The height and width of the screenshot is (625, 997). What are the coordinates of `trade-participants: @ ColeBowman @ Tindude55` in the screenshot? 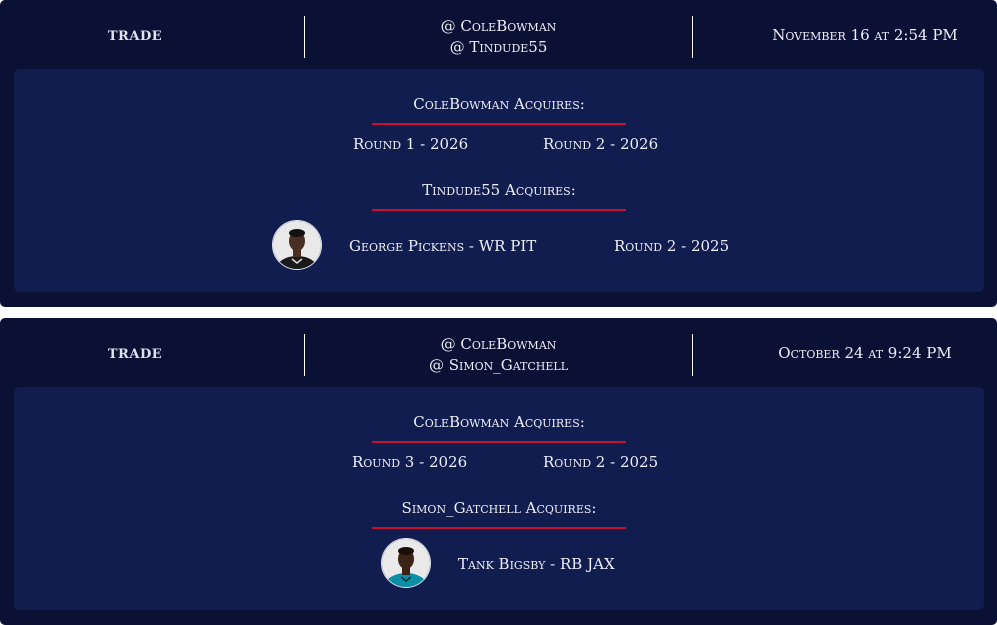 It's located at (498, 37).